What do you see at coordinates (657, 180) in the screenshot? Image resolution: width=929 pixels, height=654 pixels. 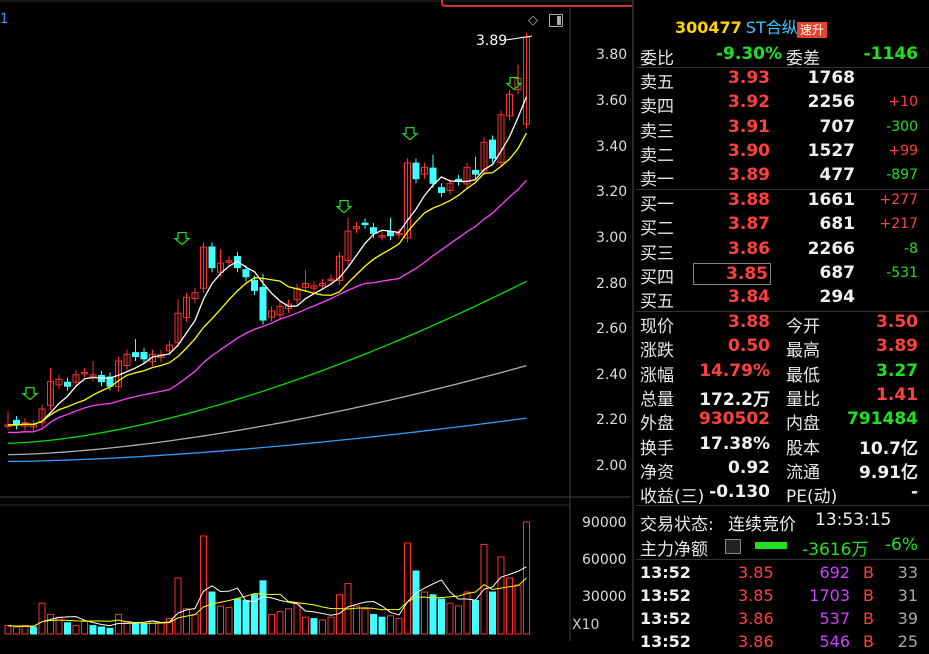 I see `level-label: 卖一` at bounding box center [657, 180].